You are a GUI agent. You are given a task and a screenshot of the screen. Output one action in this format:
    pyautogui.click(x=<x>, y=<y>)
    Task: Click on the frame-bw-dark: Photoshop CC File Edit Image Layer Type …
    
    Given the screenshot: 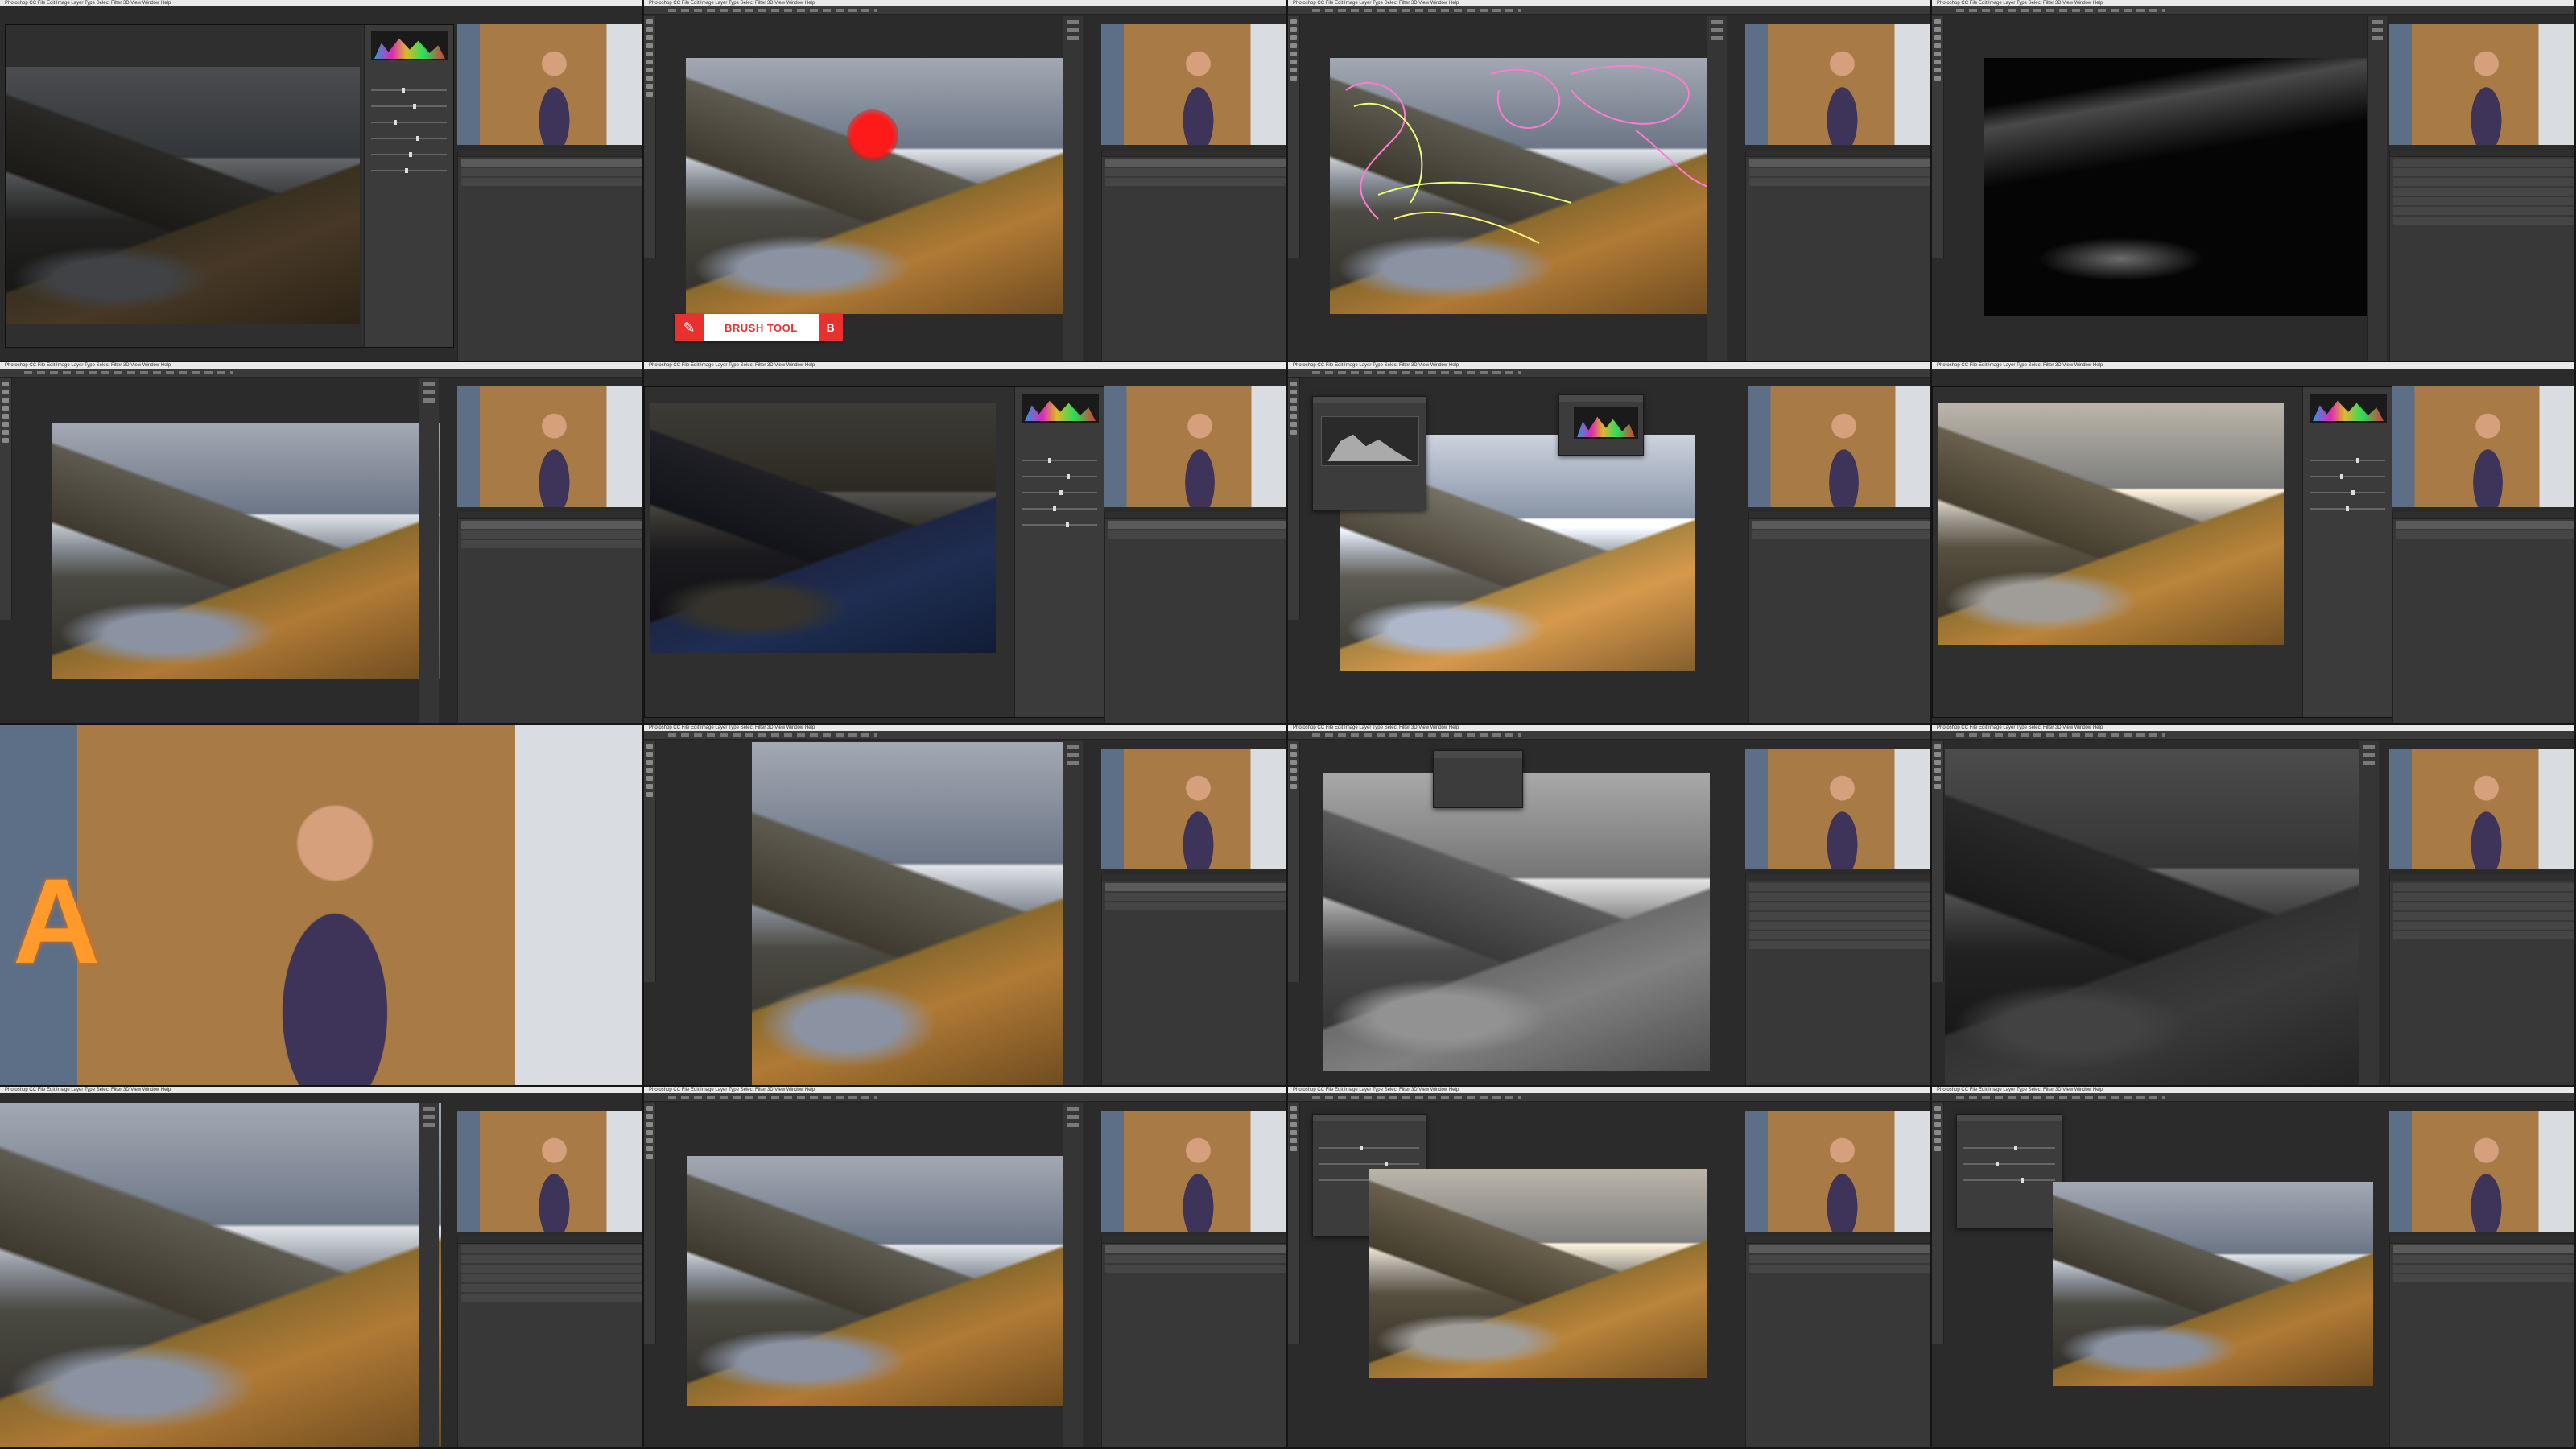 What is the action you would take?
    pyautogui.click(x=2254, y=905)
    